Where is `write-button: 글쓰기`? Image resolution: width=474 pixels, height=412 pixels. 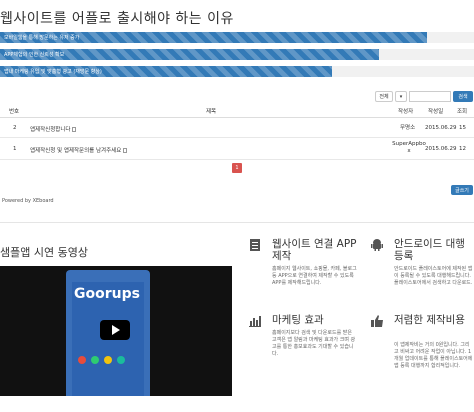
write-button: 글쓰기 is located at coordinates (462, 190).